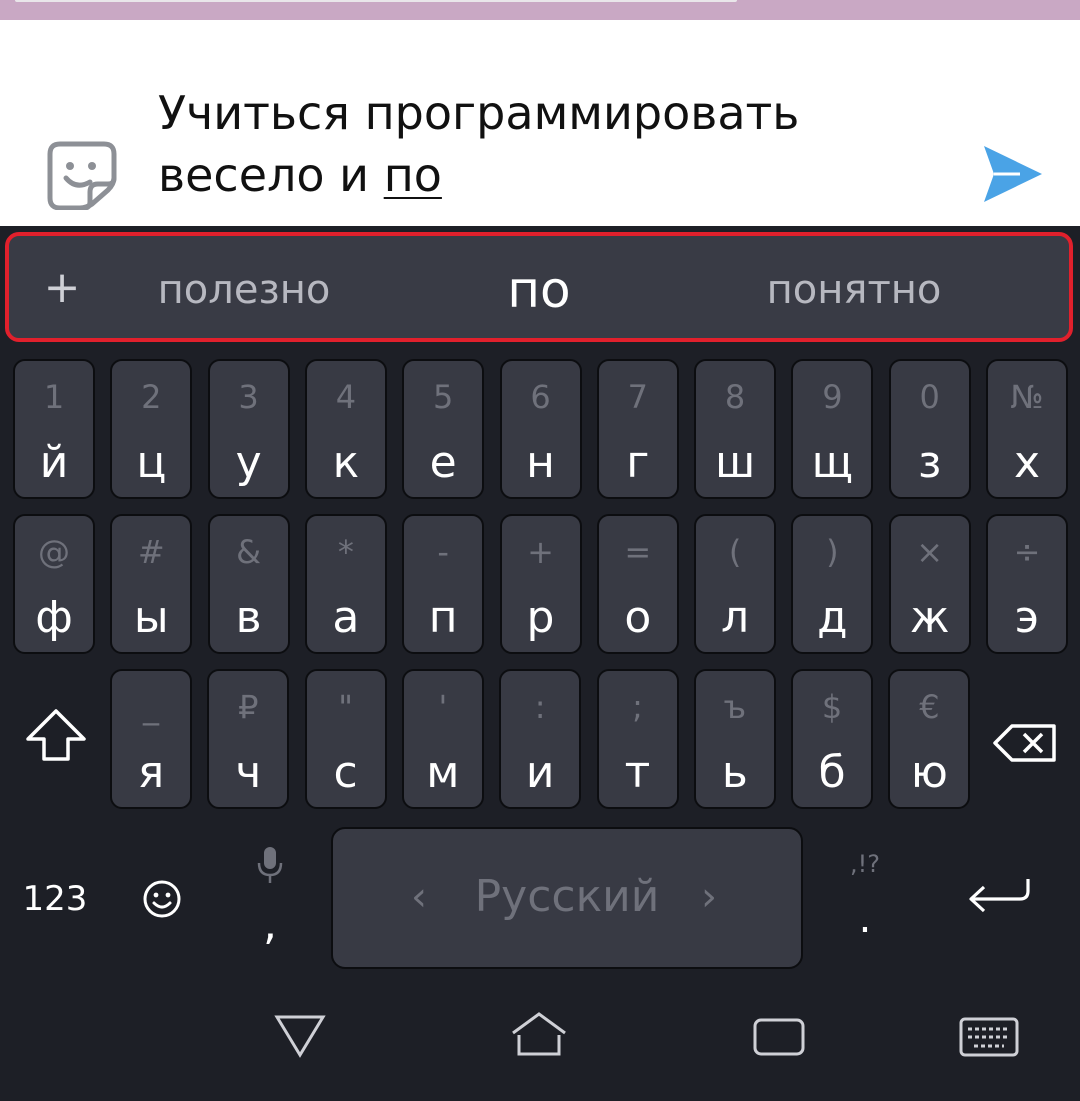 This screenshot has height=1101, width=1080. I want to click on previous-field-edge, so click(376, 1).